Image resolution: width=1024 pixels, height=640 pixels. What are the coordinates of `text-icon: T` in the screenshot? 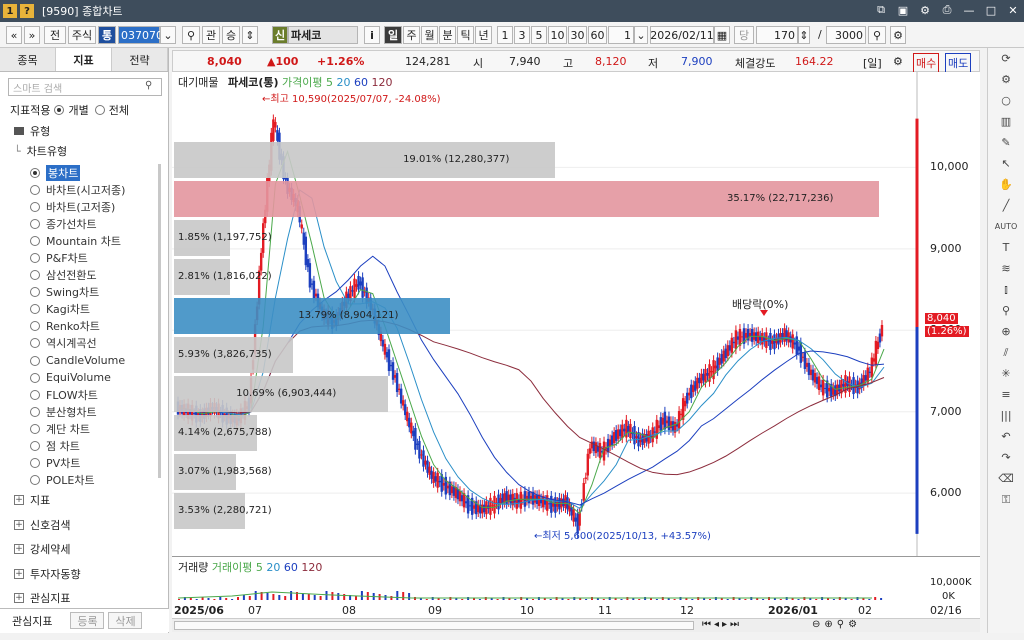 It's located at (1006, 247).